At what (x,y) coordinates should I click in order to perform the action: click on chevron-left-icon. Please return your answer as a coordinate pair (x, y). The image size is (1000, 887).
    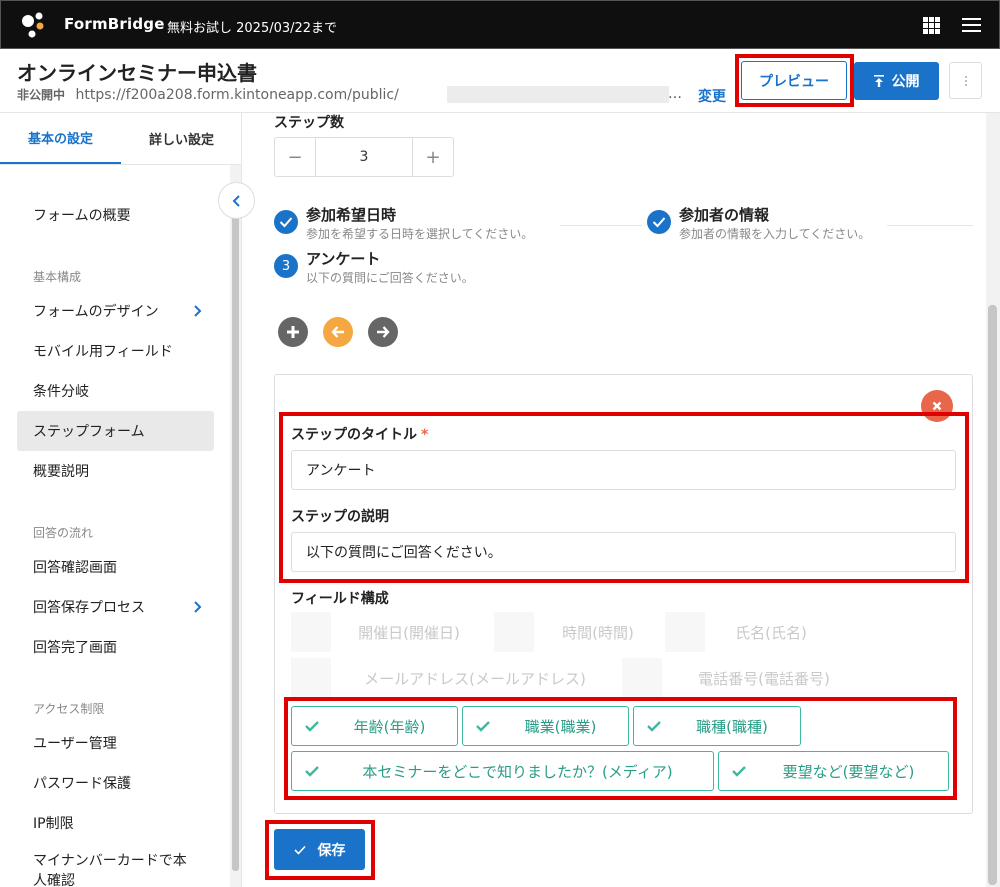
    Looking at the image, I should click on (236, 200).